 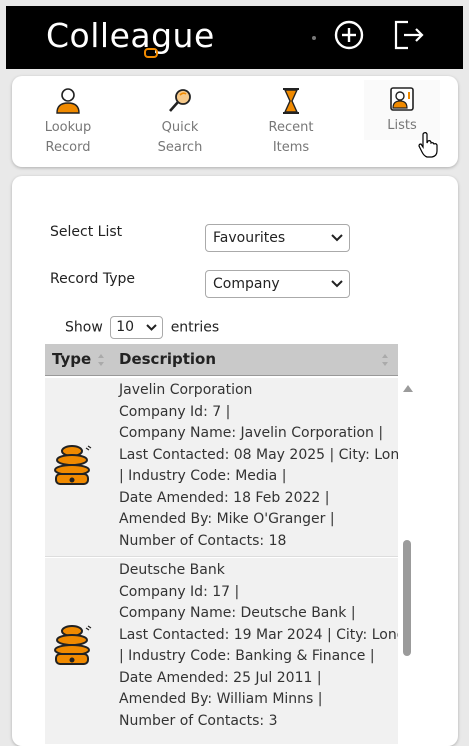 What do you see at coordinates (314, 38) in the screenshot?
I see `header-dot` at bounding box center [314, 38].